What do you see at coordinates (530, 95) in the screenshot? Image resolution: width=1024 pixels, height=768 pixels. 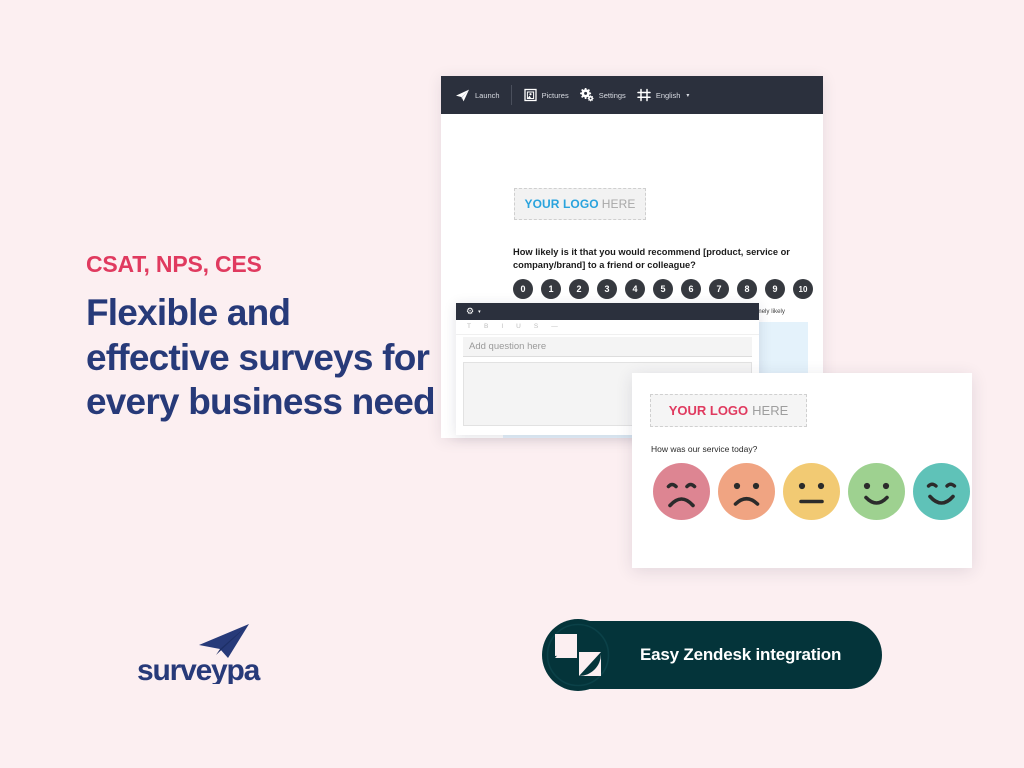 I see `picture-frame-icon` at bounding box center [530, 95].